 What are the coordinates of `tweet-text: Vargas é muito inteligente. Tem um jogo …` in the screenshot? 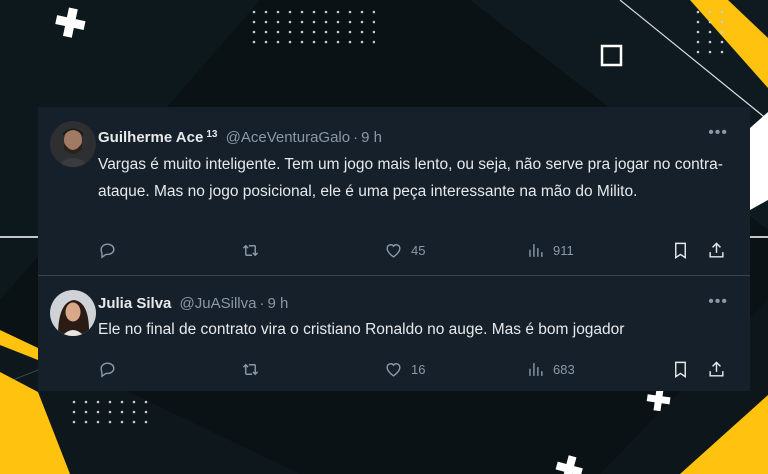 It's located at (410, 178).